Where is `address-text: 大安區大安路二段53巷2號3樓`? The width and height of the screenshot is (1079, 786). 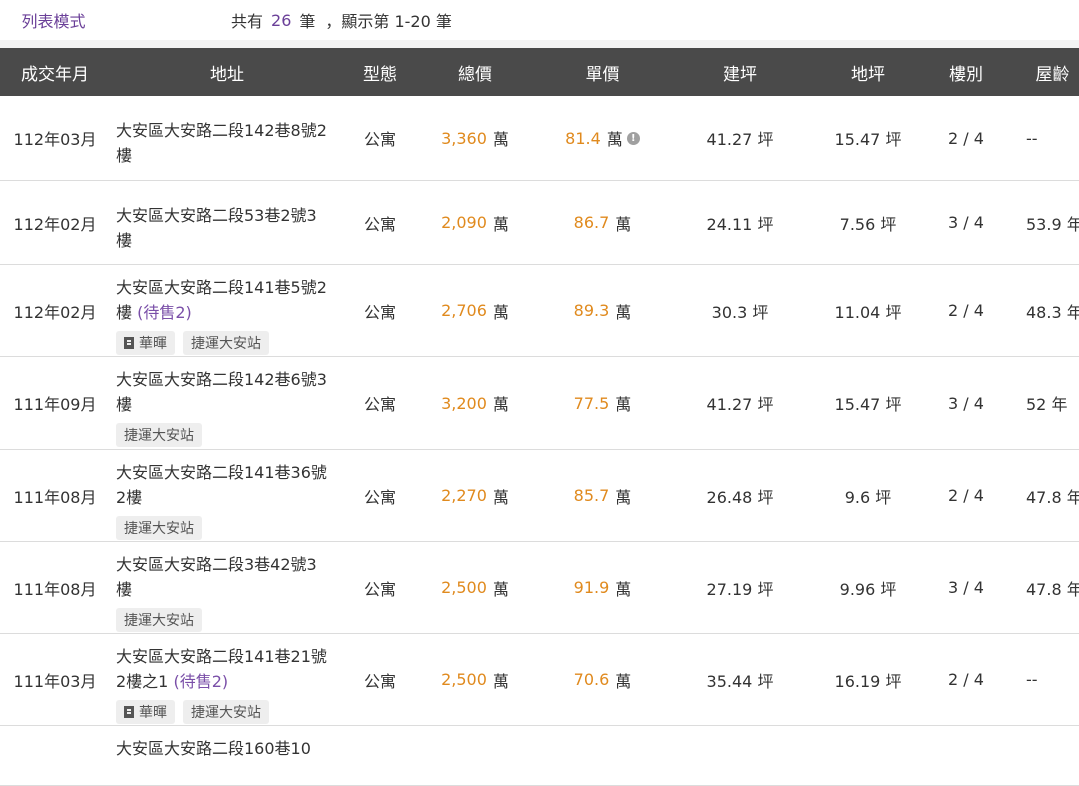
address-text: 大安區大安路二段53巷2號3樓 is located at coordinates (222, 228).